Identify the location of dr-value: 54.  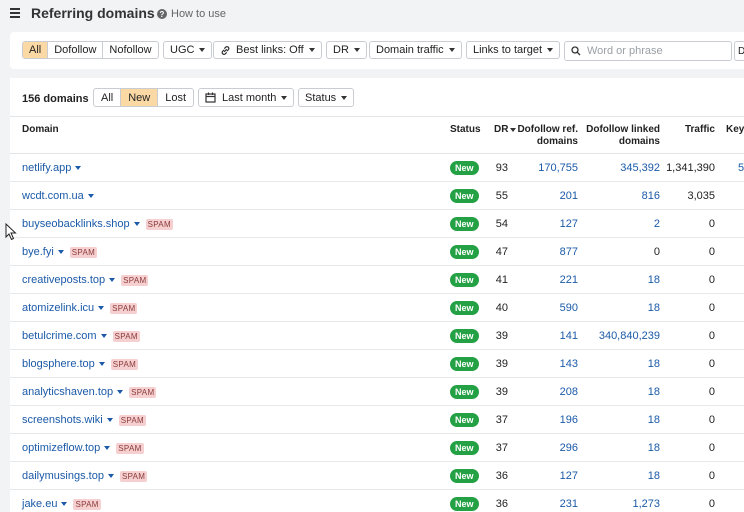
(501, 224).